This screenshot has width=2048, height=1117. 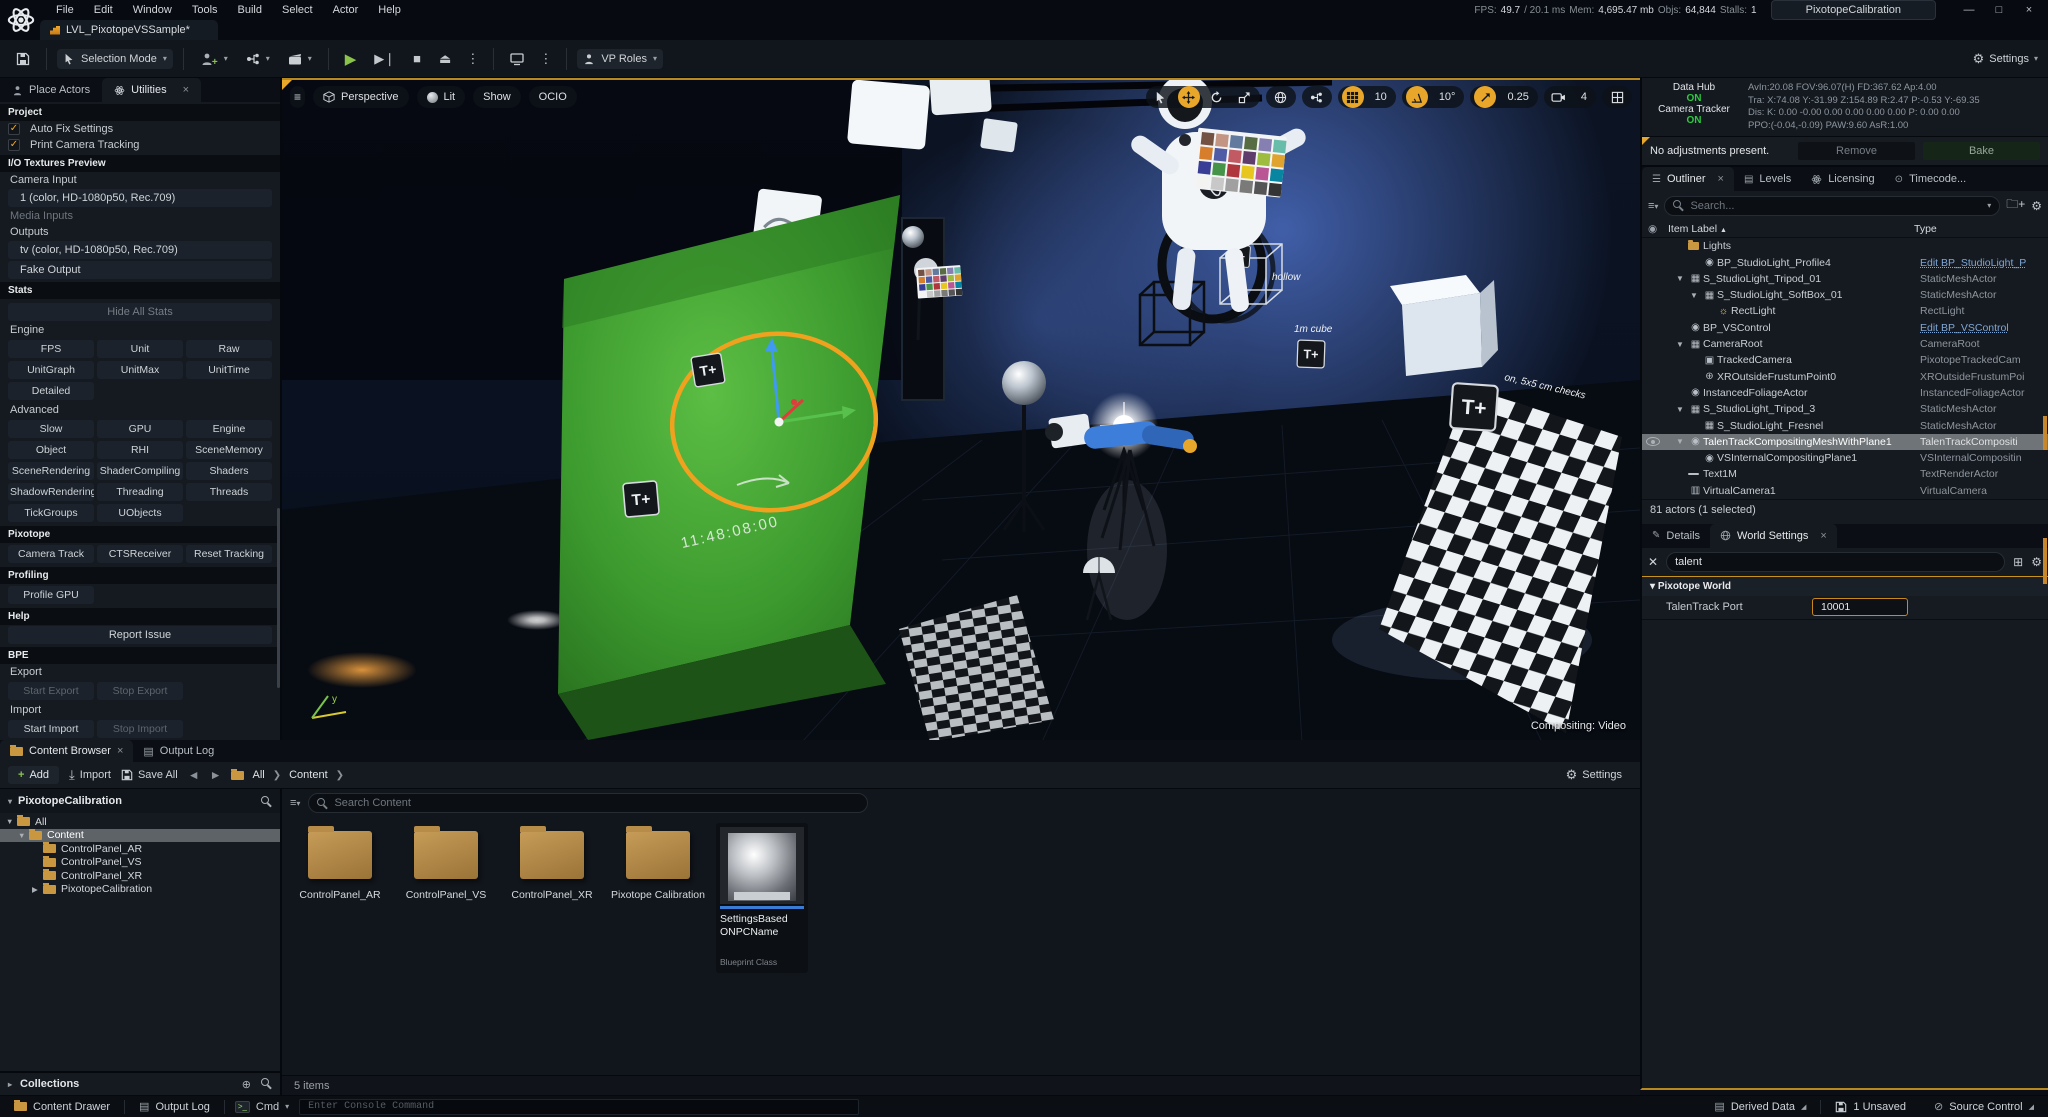 I want to click on pixotope-button: CTSReceiver, so click(x=140, y=554).